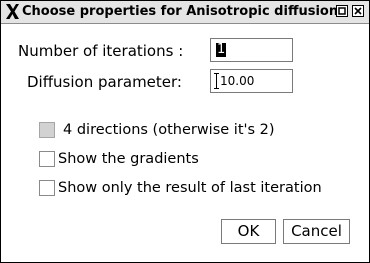 Image resolution: width=370 pixels, height=263 pixels. Describe the element at coordinates (104, 82) in the screenshot. I see `diffusion-label: Diffusion parameter:` at that location.